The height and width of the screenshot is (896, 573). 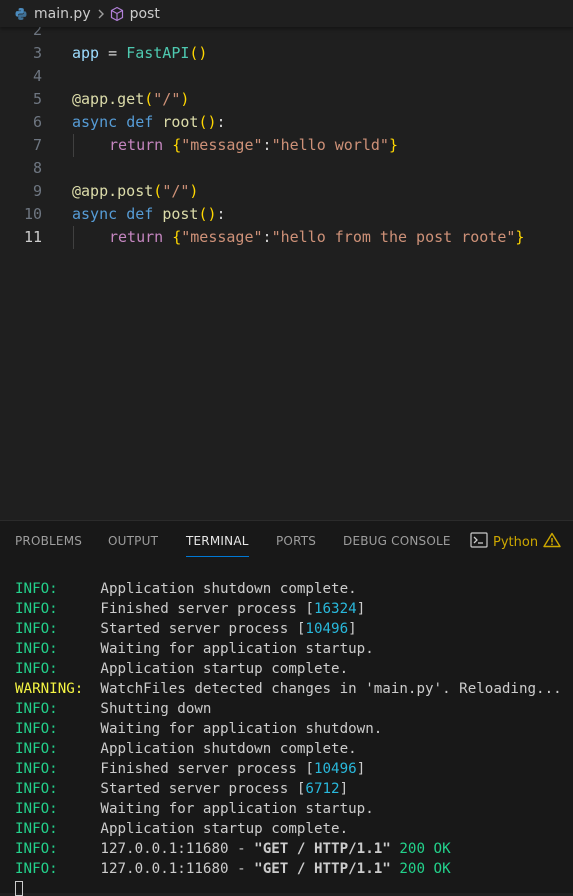 I want to click on breadcrumb-file: main.py, so click(x=52, y=14).